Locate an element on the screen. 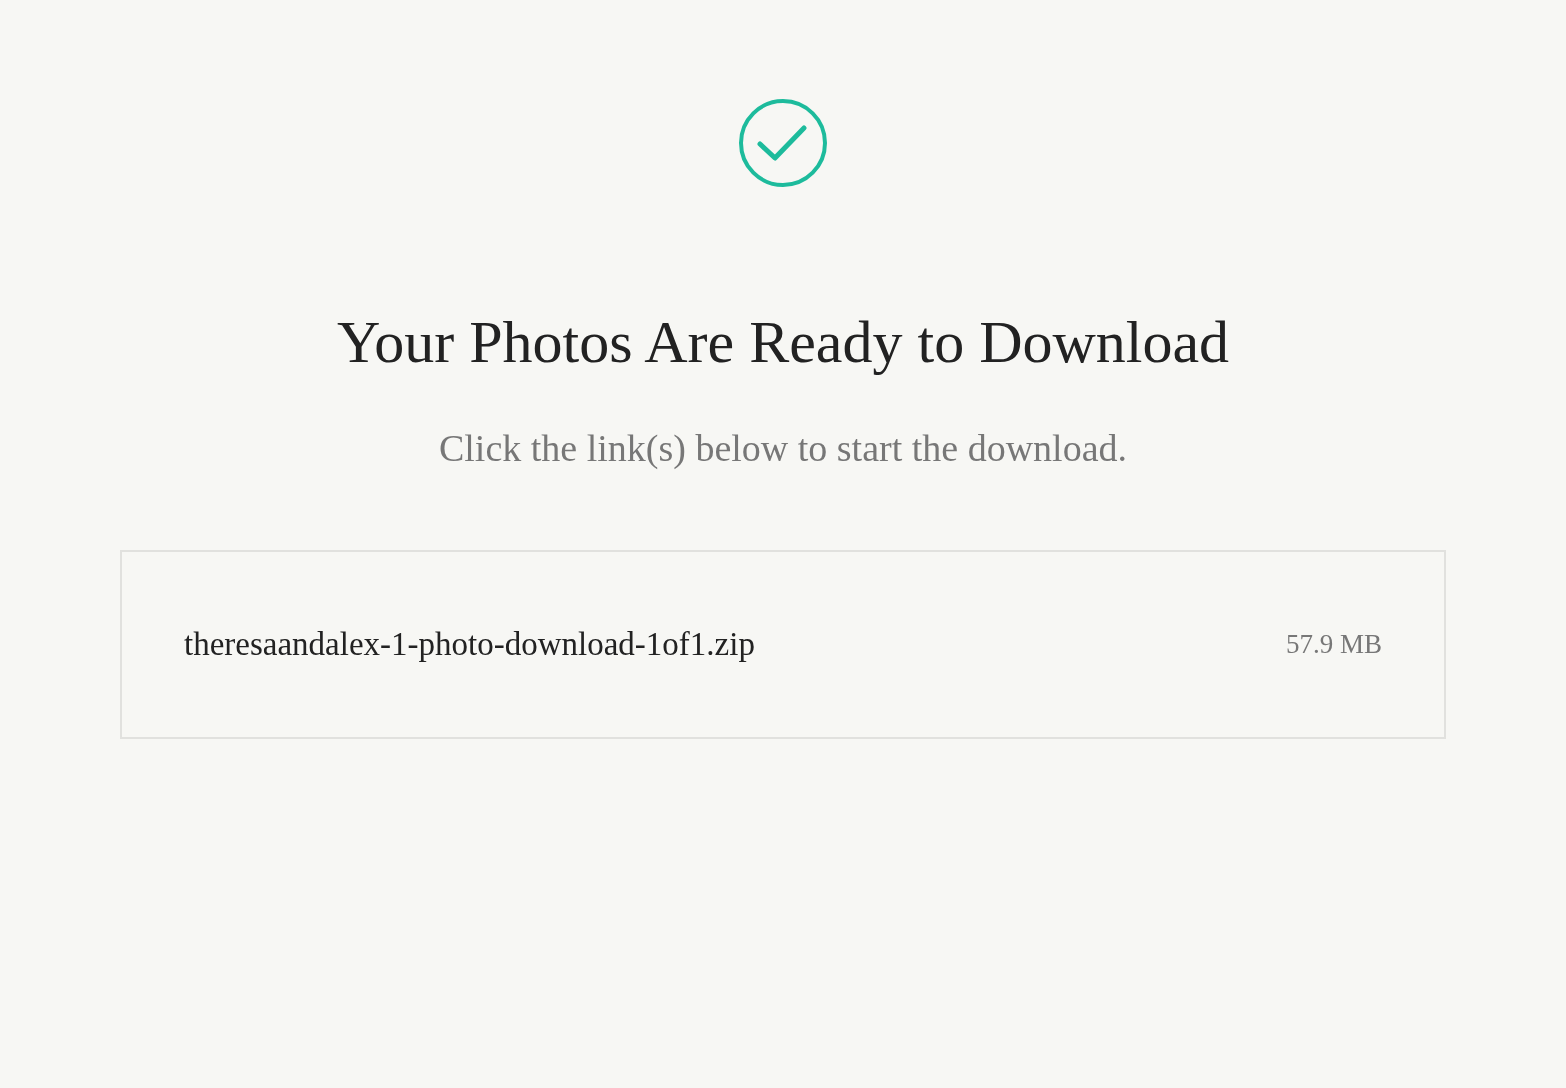  page-title: Your Photos Are Ready to Download is located at coordinates (783, 342).